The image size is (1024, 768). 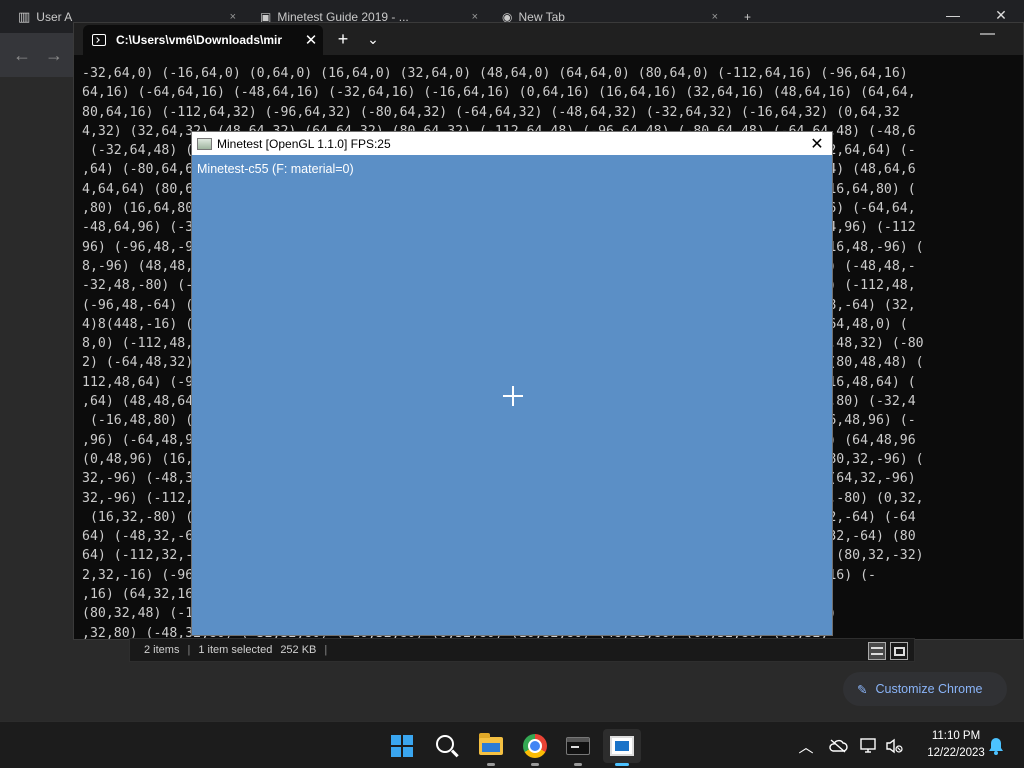 I want to click on search-icon, so click(x=445, y=744).